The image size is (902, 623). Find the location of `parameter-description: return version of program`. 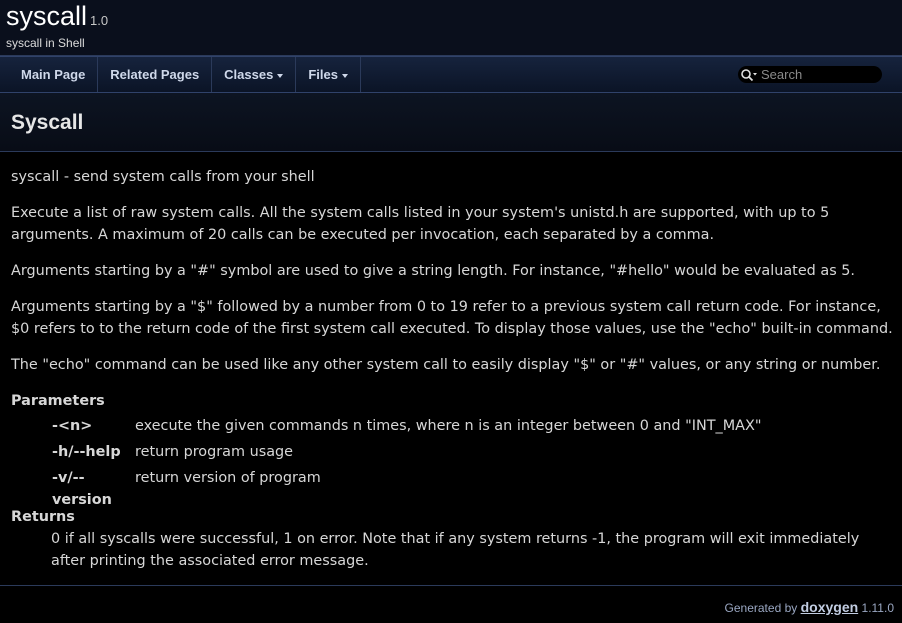

parameter-description: return version of program is located at coordinates (228, 478).